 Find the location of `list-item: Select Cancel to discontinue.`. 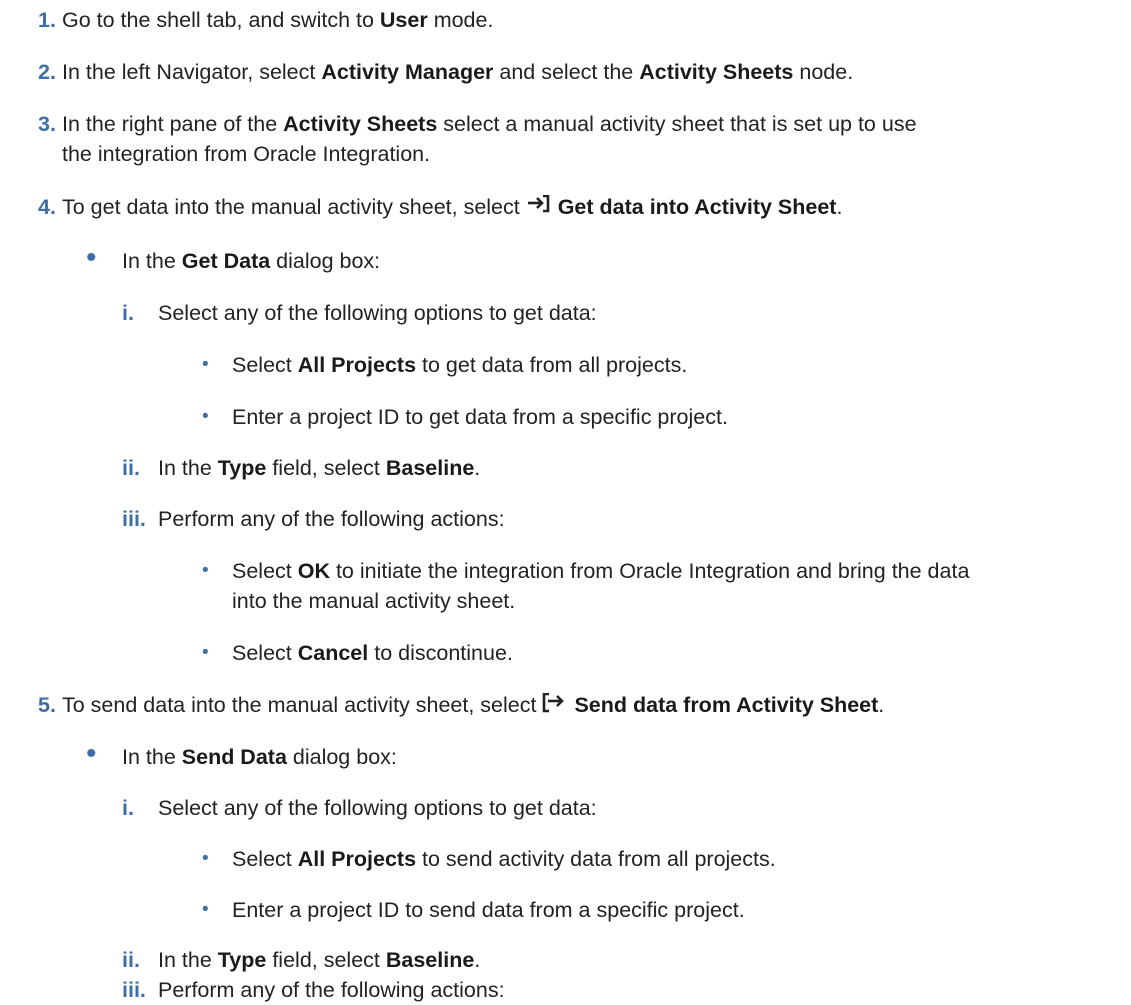

list-item: Select Cancel to discontinue. is located at coordinates (372, 653).